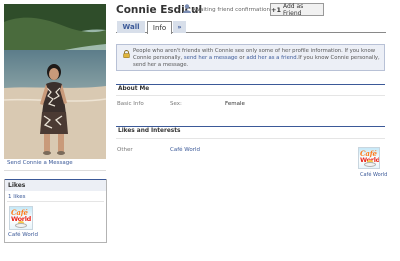 This screenshot has height=261, width=400. Describe the element at coordinates (159, 27) in the screenshot. I see `tab-info: Info` at that location.